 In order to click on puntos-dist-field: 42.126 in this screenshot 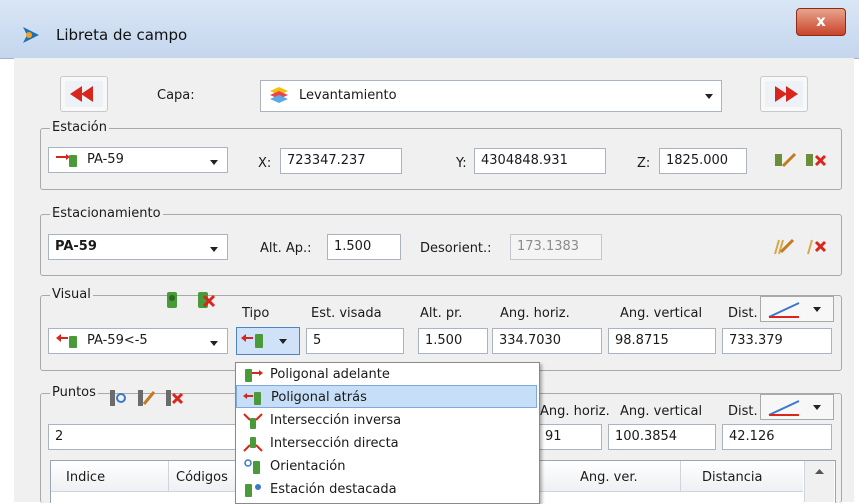, I will do `click(777, 437)`.